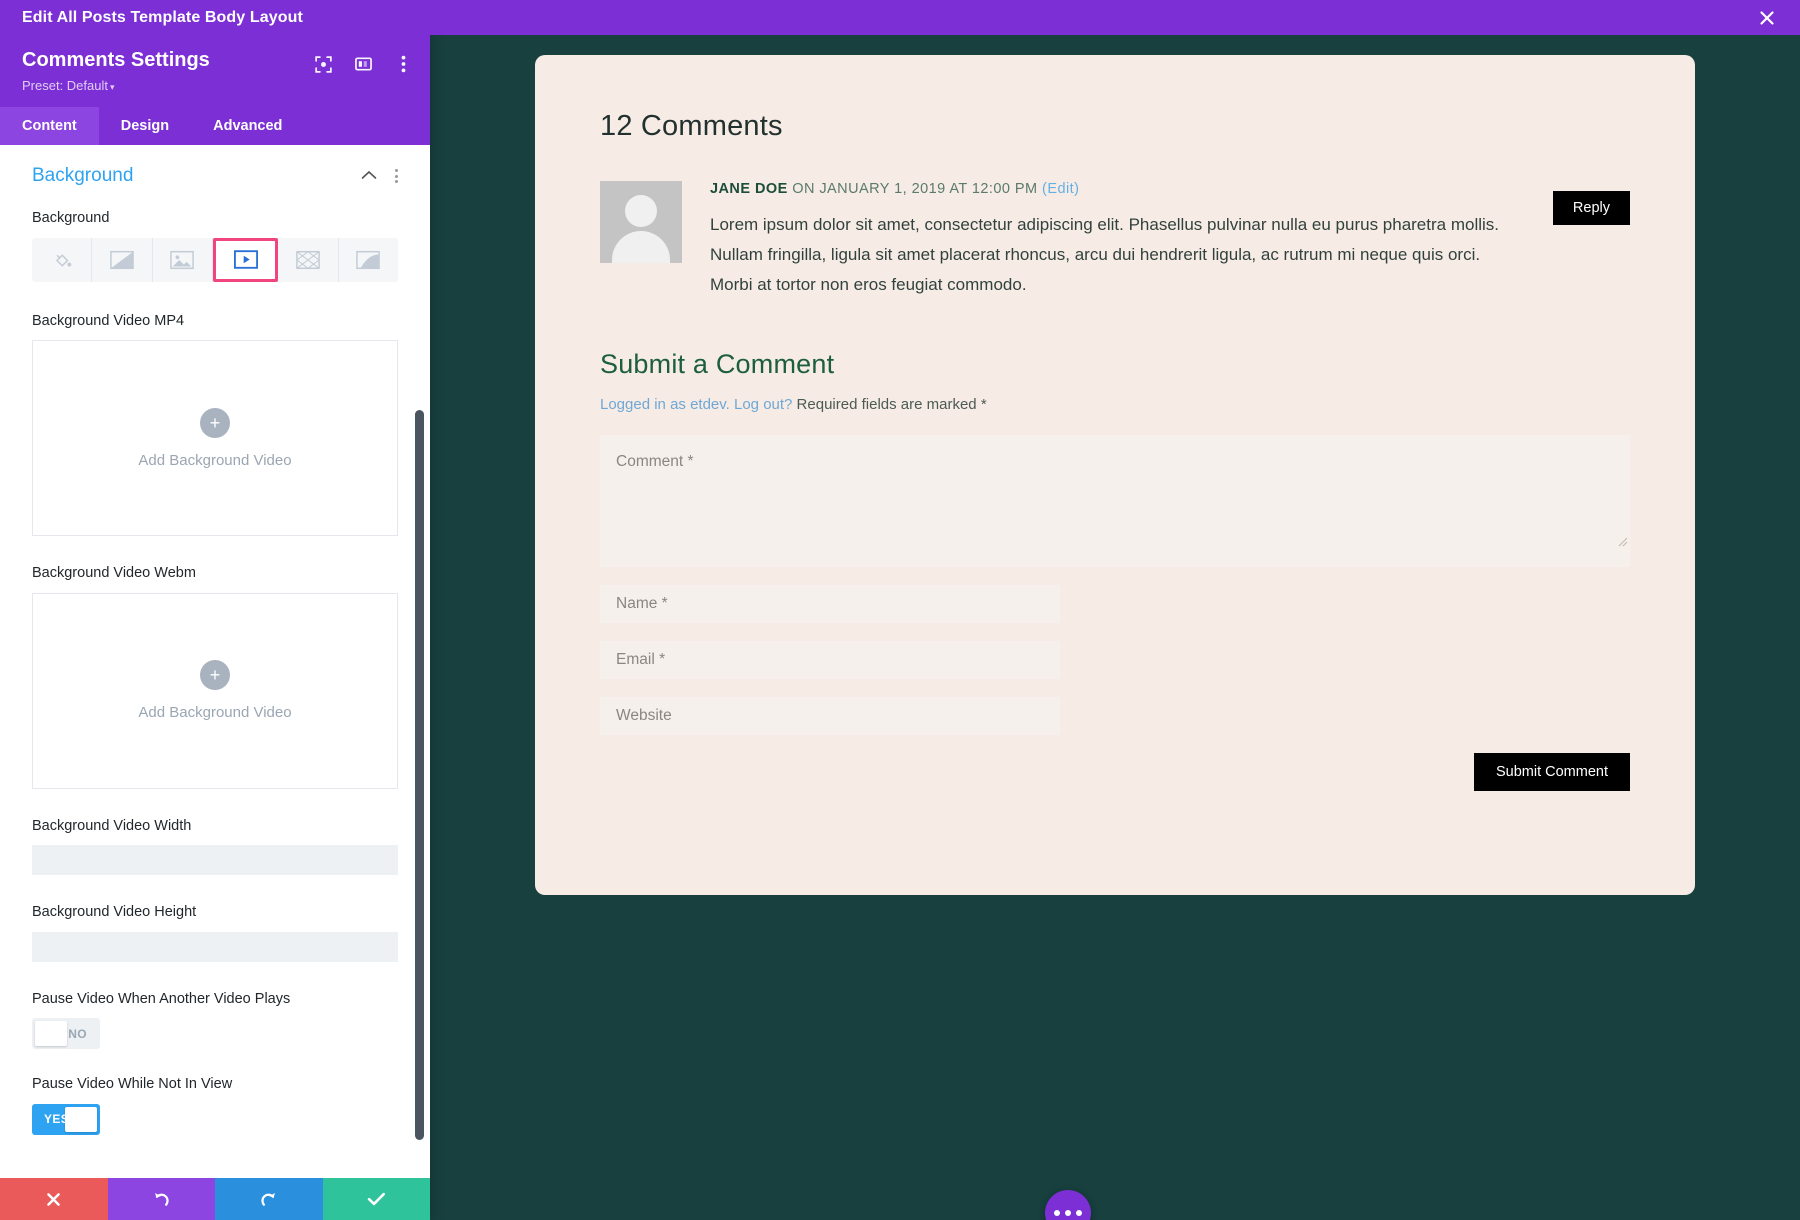 Image resolution: width=1800 pixels, height=1220 pixels. I want to click on pause-other-video-label: Pause Video When Another Video Plays, so click(161, 998).